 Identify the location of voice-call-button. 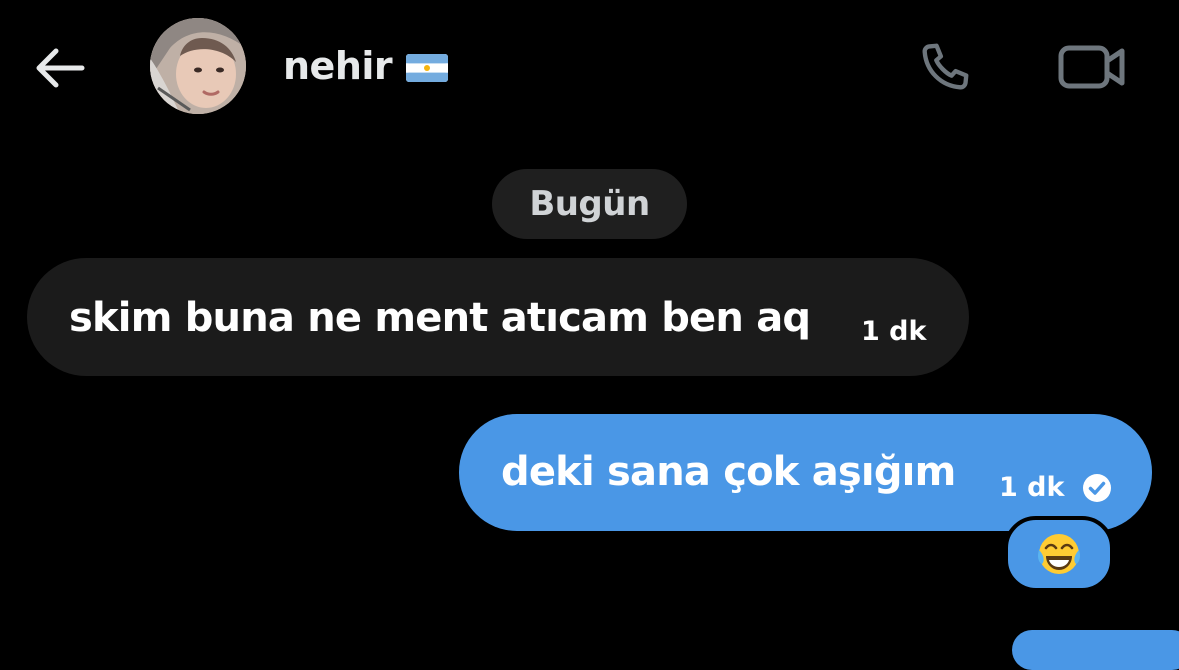
(945, 67).